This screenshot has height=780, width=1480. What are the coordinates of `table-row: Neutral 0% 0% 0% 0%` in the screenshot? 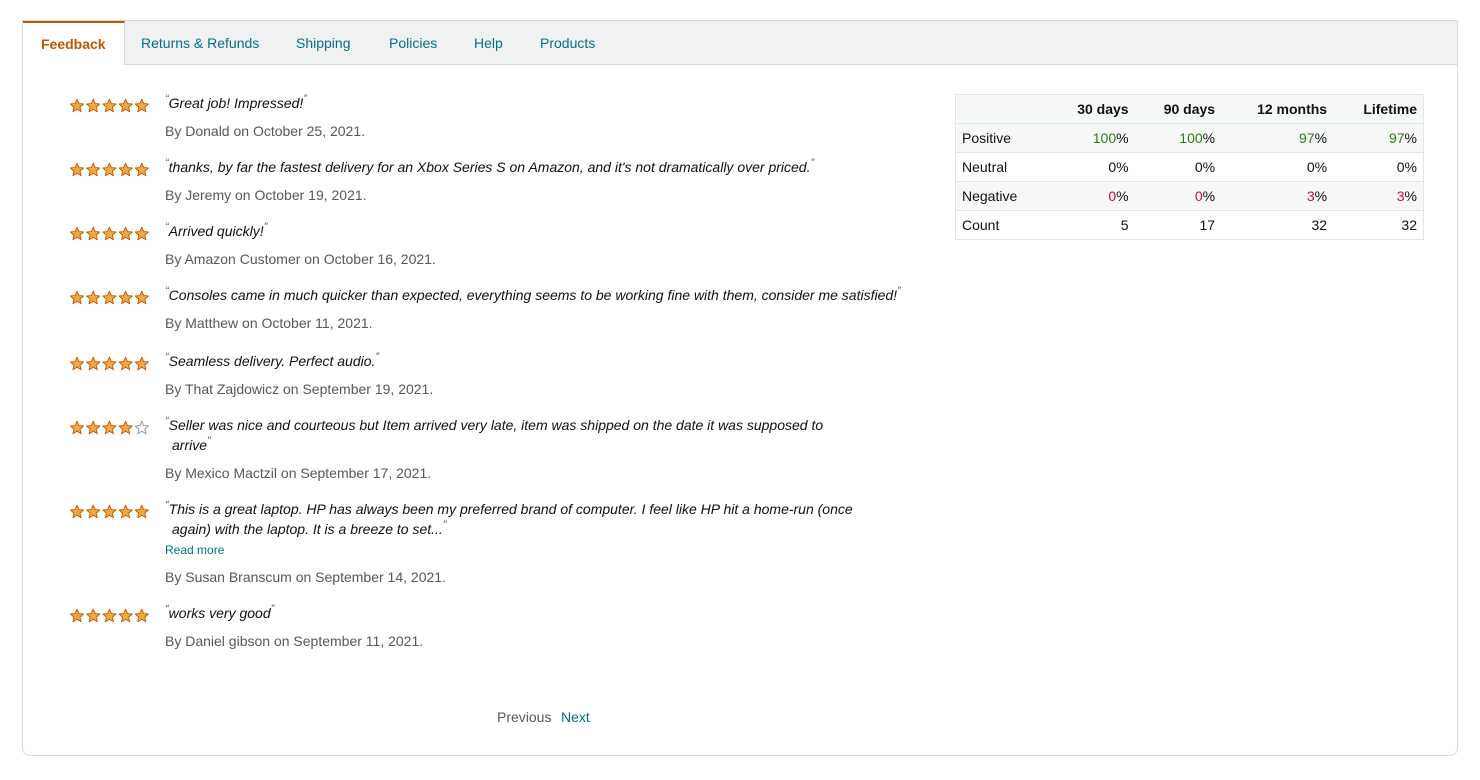 It's located at (1189, 167).